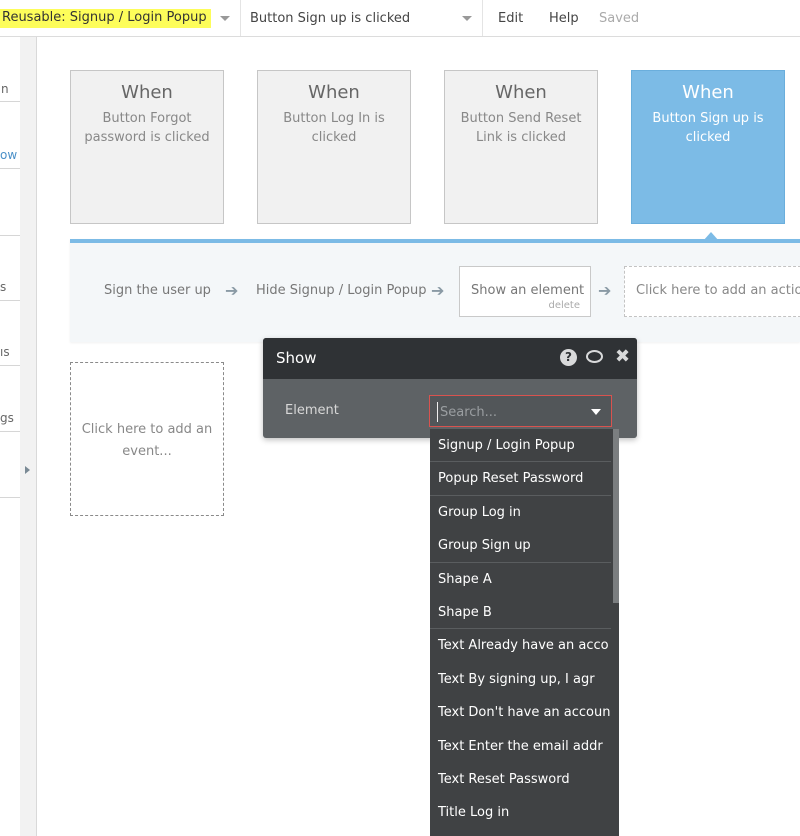 The width and height of the screenshot is (800, 836). I want to click on comment-icon, so click(594, 356).